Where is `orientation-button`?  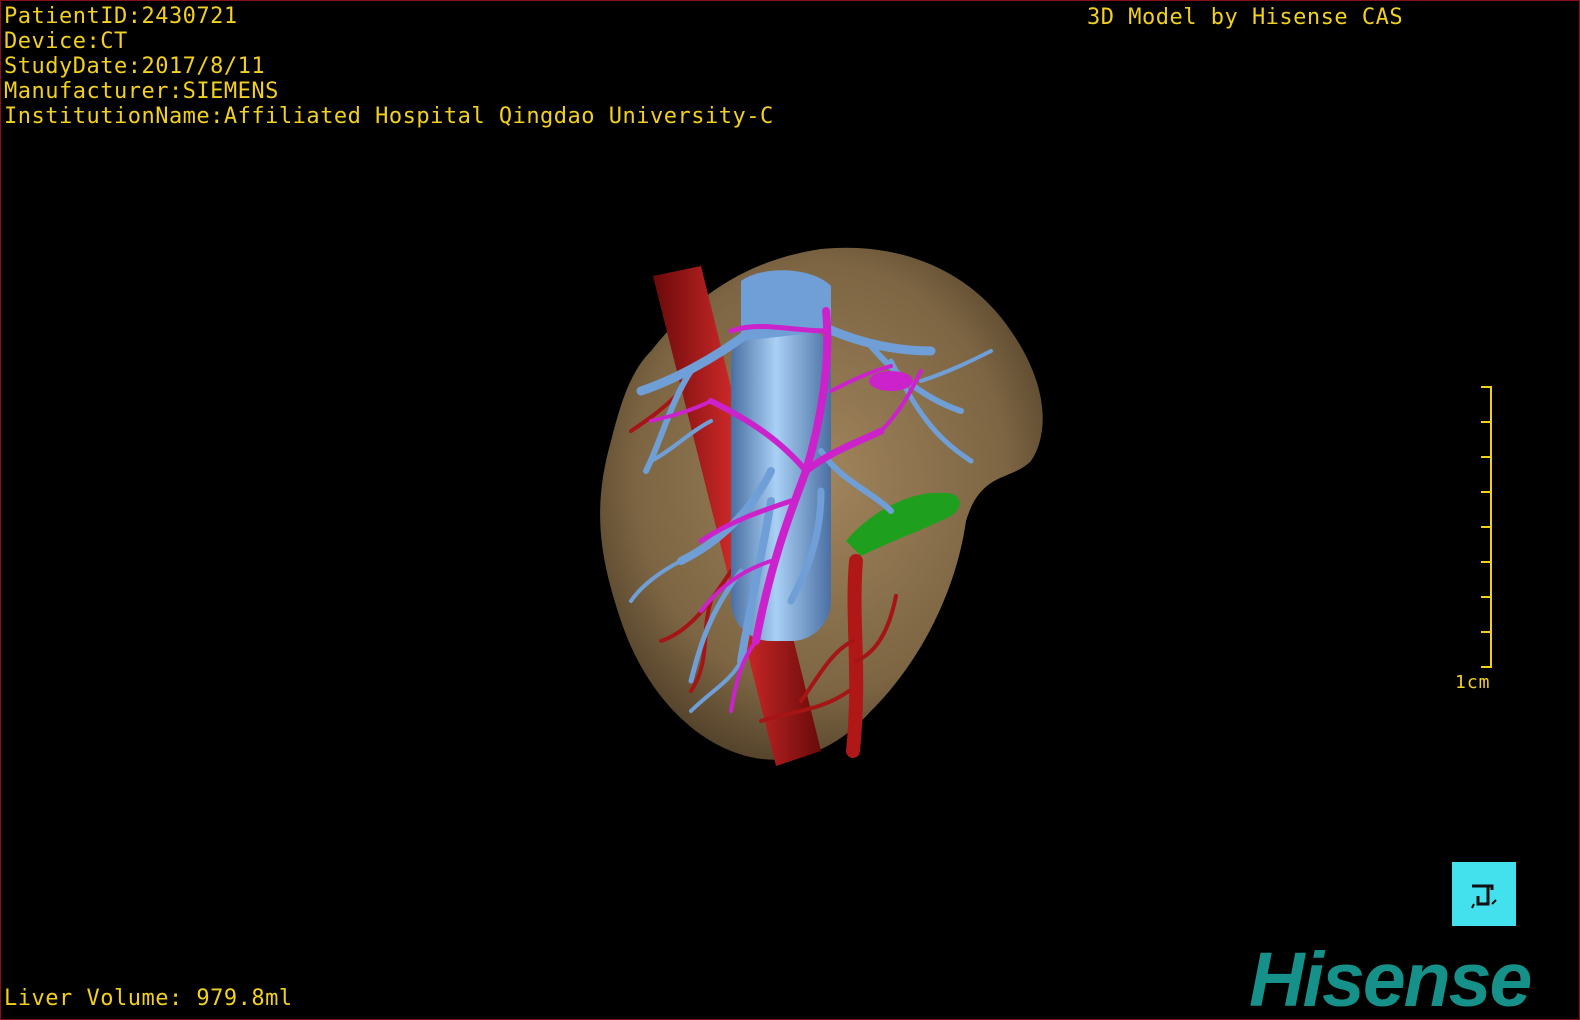
orientation-button is located at coordinates (1484, 894).